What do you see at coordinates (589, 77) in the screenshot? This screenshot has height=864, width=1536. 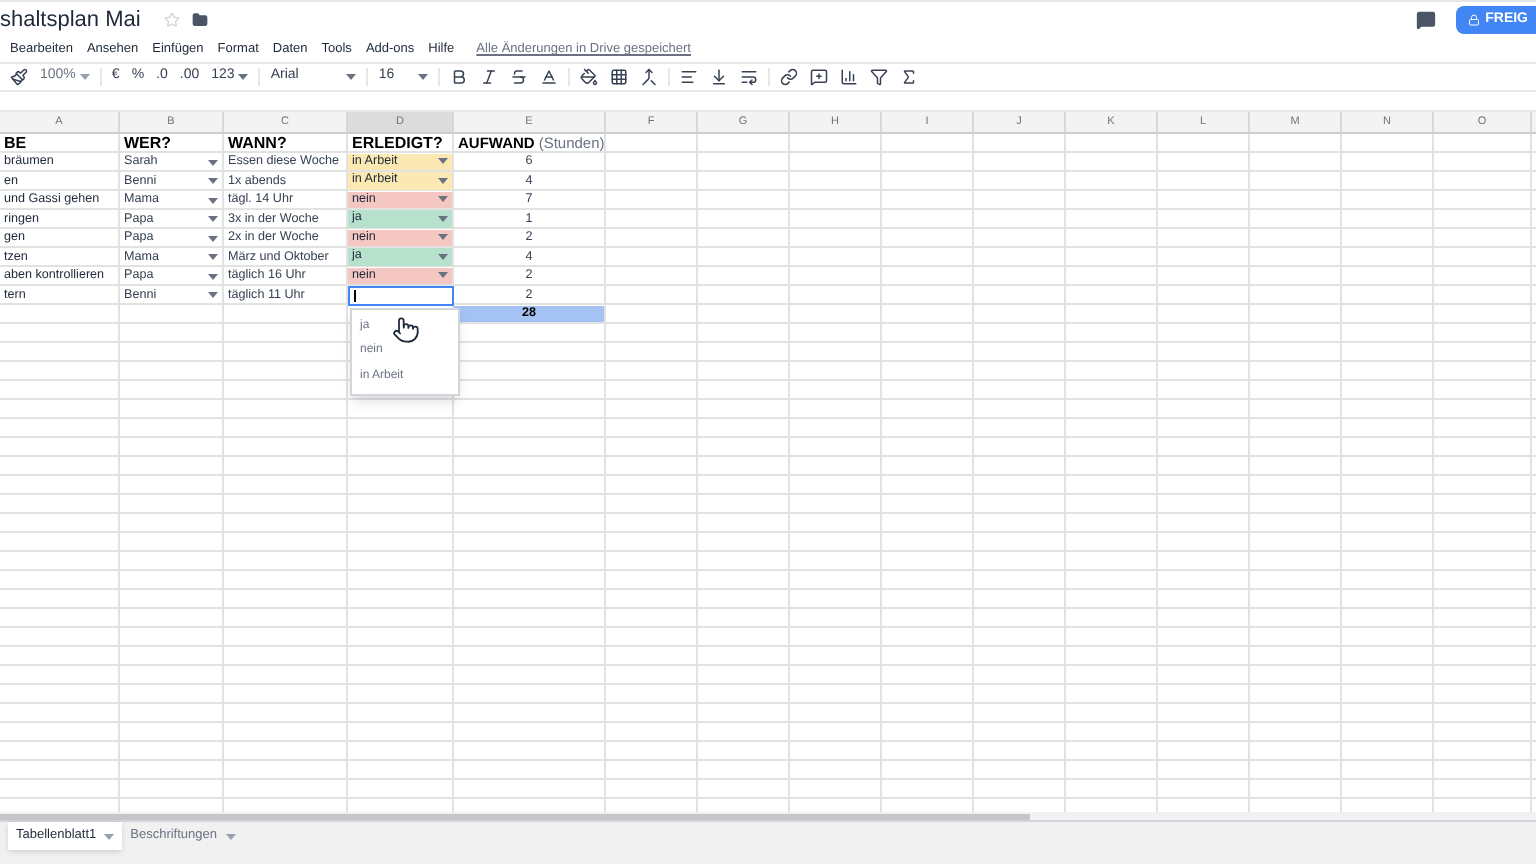 I see `fill-color-icon` at bounding box center [589, 77].